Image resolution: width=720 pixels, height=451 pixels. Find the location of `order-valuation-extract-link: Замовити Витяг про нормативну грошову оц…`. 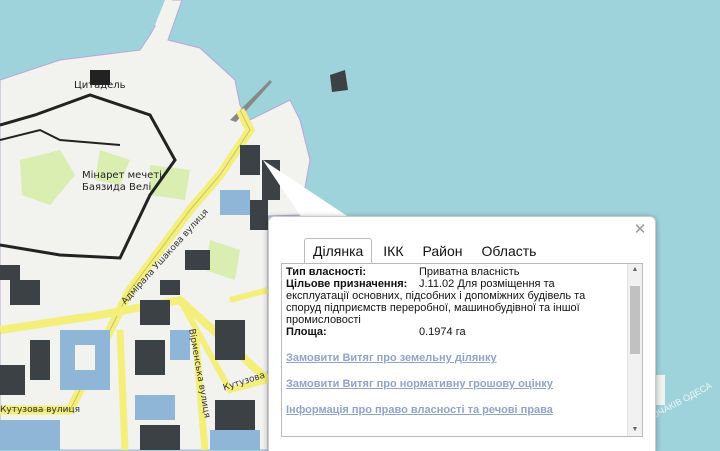

order-valuation-extract-link: Замовити Витяг про нормативну грошову оц… is located at coordinates (454, 384).